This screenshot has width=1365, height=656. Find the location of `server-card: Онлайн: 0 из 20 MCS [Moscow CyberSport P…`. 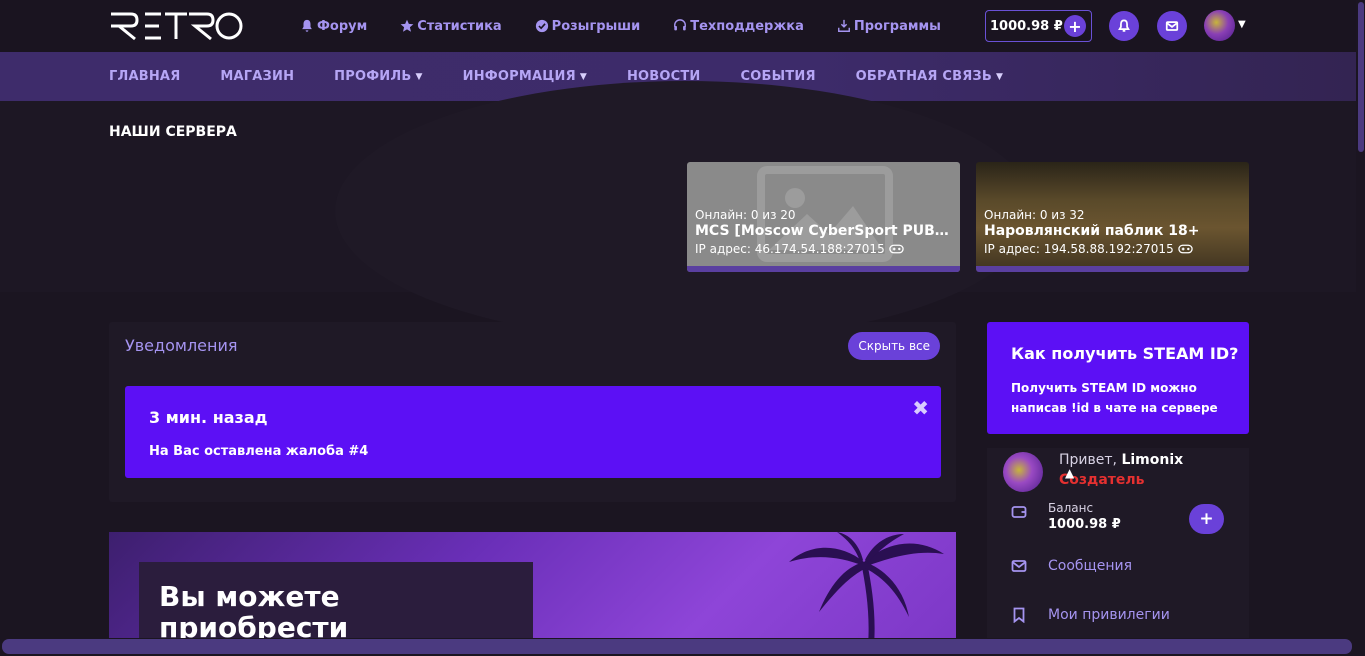

server-card: Онлайн: 0 из 20 MCS [Moscow CyberSport P… is located at coordinates (823, 217).